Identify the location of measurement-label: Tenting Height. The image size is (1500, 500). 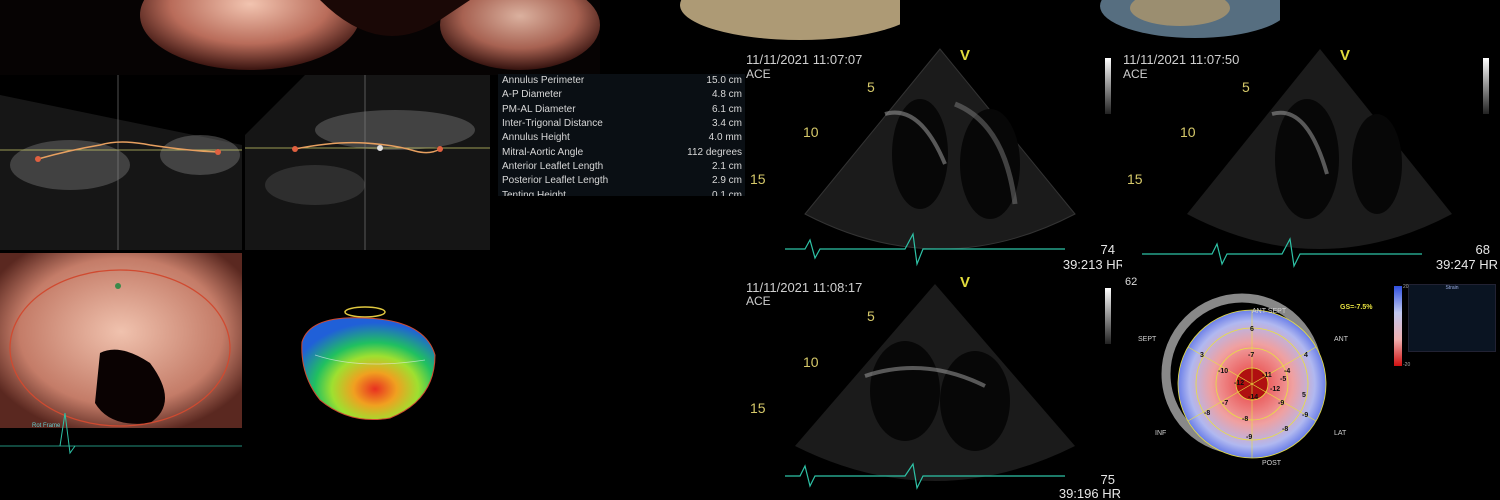
(534, 192).